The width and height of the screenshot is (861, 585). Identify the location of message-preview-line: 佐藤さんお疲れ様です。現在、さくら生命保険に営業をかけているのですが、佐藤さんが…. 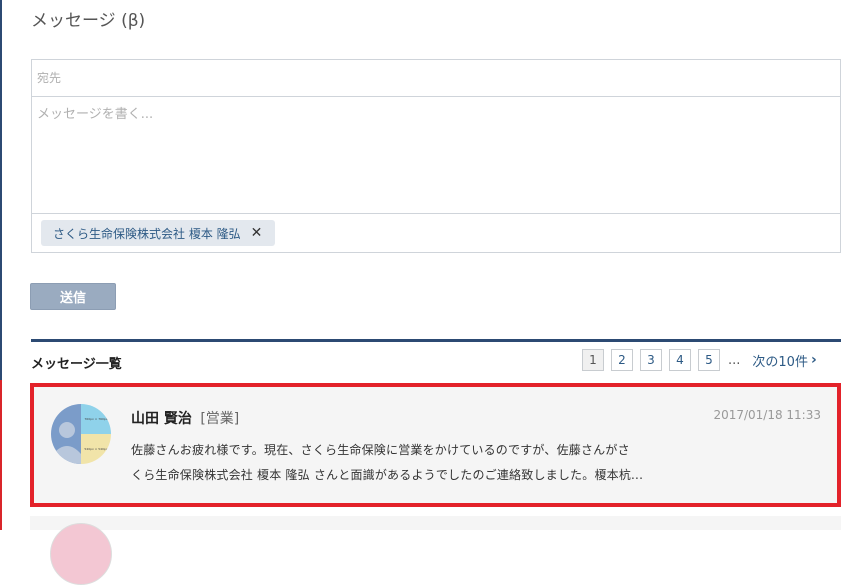
(380, 450).